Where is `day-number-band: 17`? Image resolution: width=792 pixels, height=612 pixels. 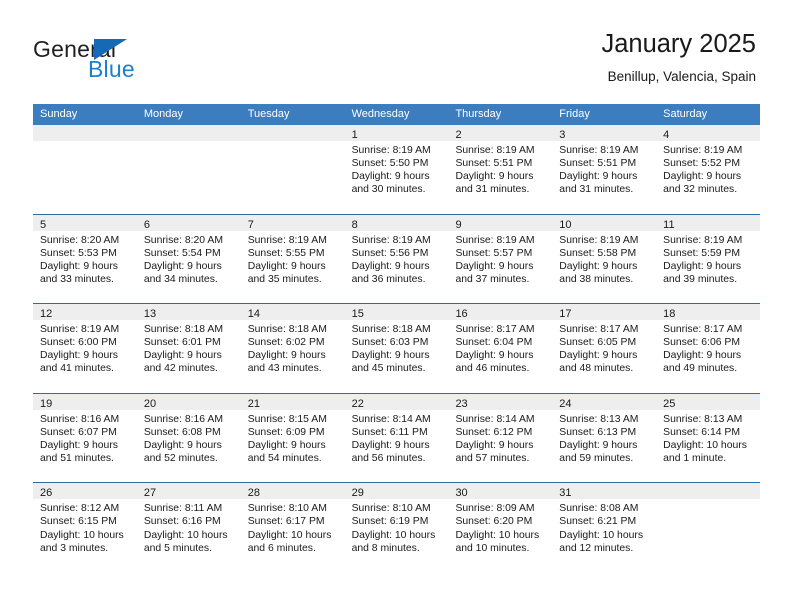
day-number-band: 17 is located at coordinates (604, 312).